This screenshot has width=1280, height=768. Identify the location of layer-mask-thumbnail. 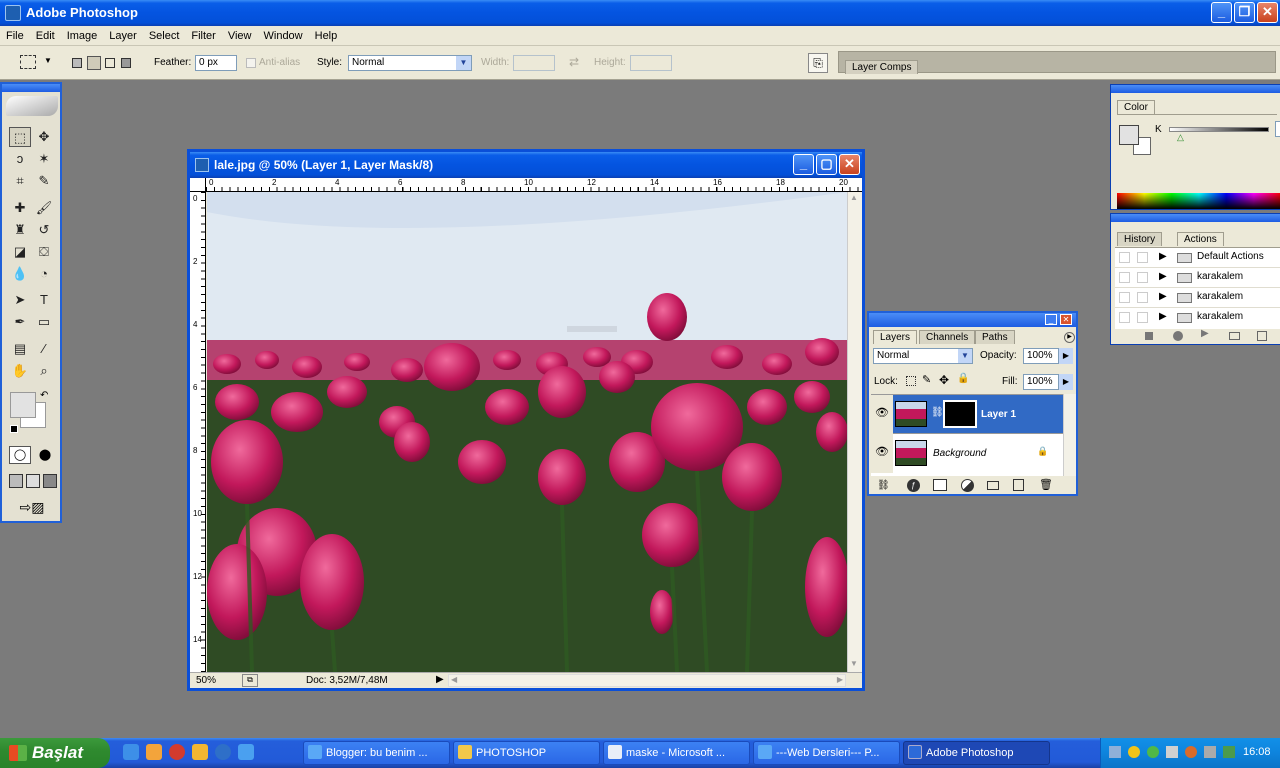
(960, 414).